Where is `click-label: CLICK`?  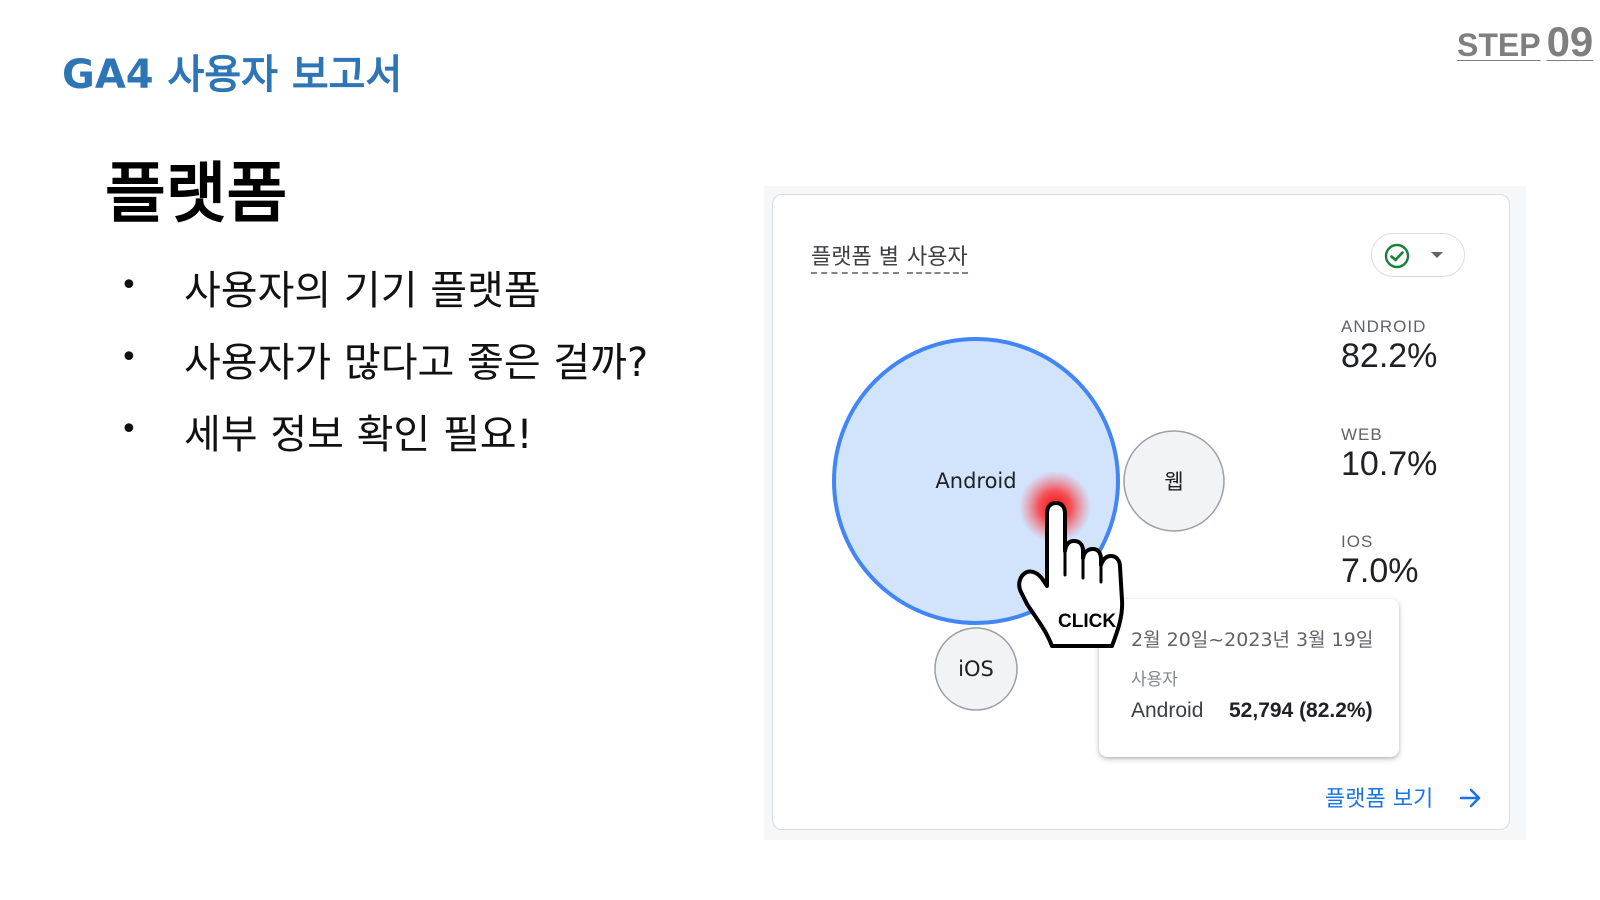 click-label: CLICK is located at coordinates (1087, 621).